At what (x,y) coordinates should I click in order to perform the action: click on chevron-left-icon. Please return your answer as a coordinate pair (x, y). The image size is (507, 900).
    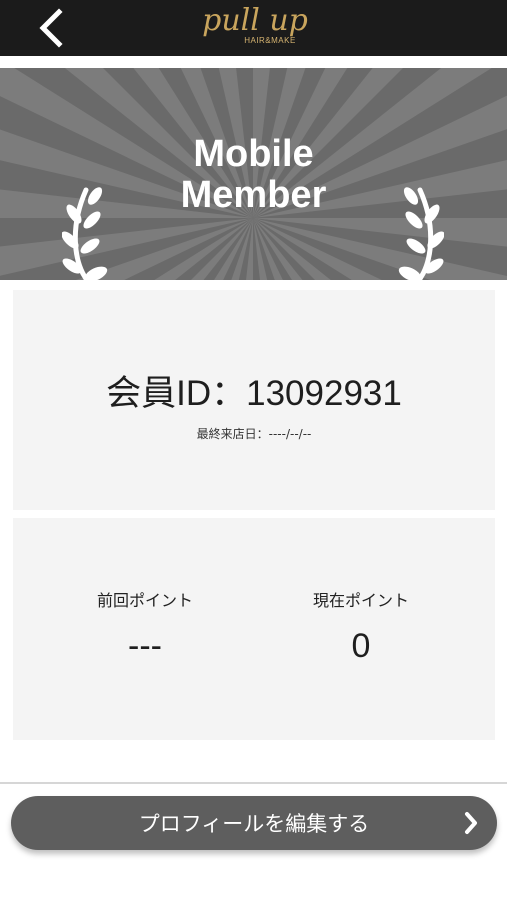
    Looking at the image, I should click on (51, 28).